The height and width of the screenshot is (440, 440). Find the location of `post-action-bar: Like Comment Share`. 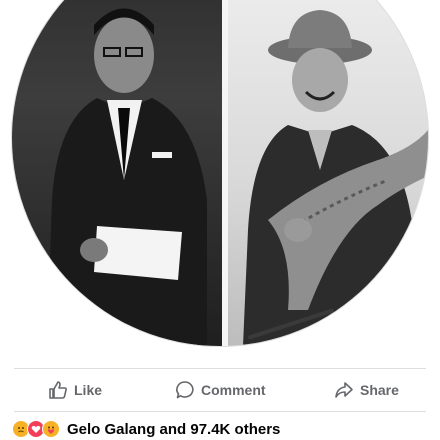

post-action-bar: Like Comment Share is located at coordinates (220, 390).